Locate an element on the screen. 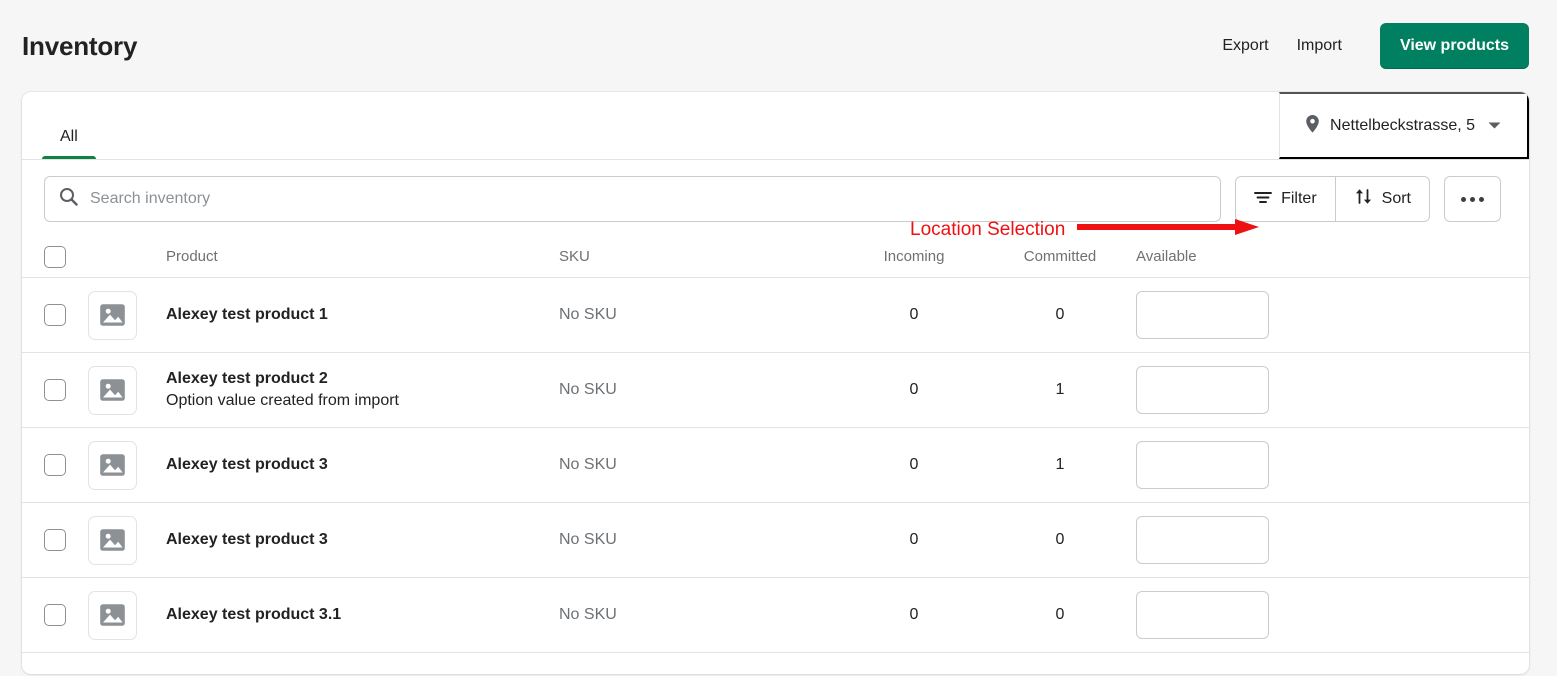  table-row: Alexey test product 3 No SKU 0 1 is located at coordinates (775, 465).